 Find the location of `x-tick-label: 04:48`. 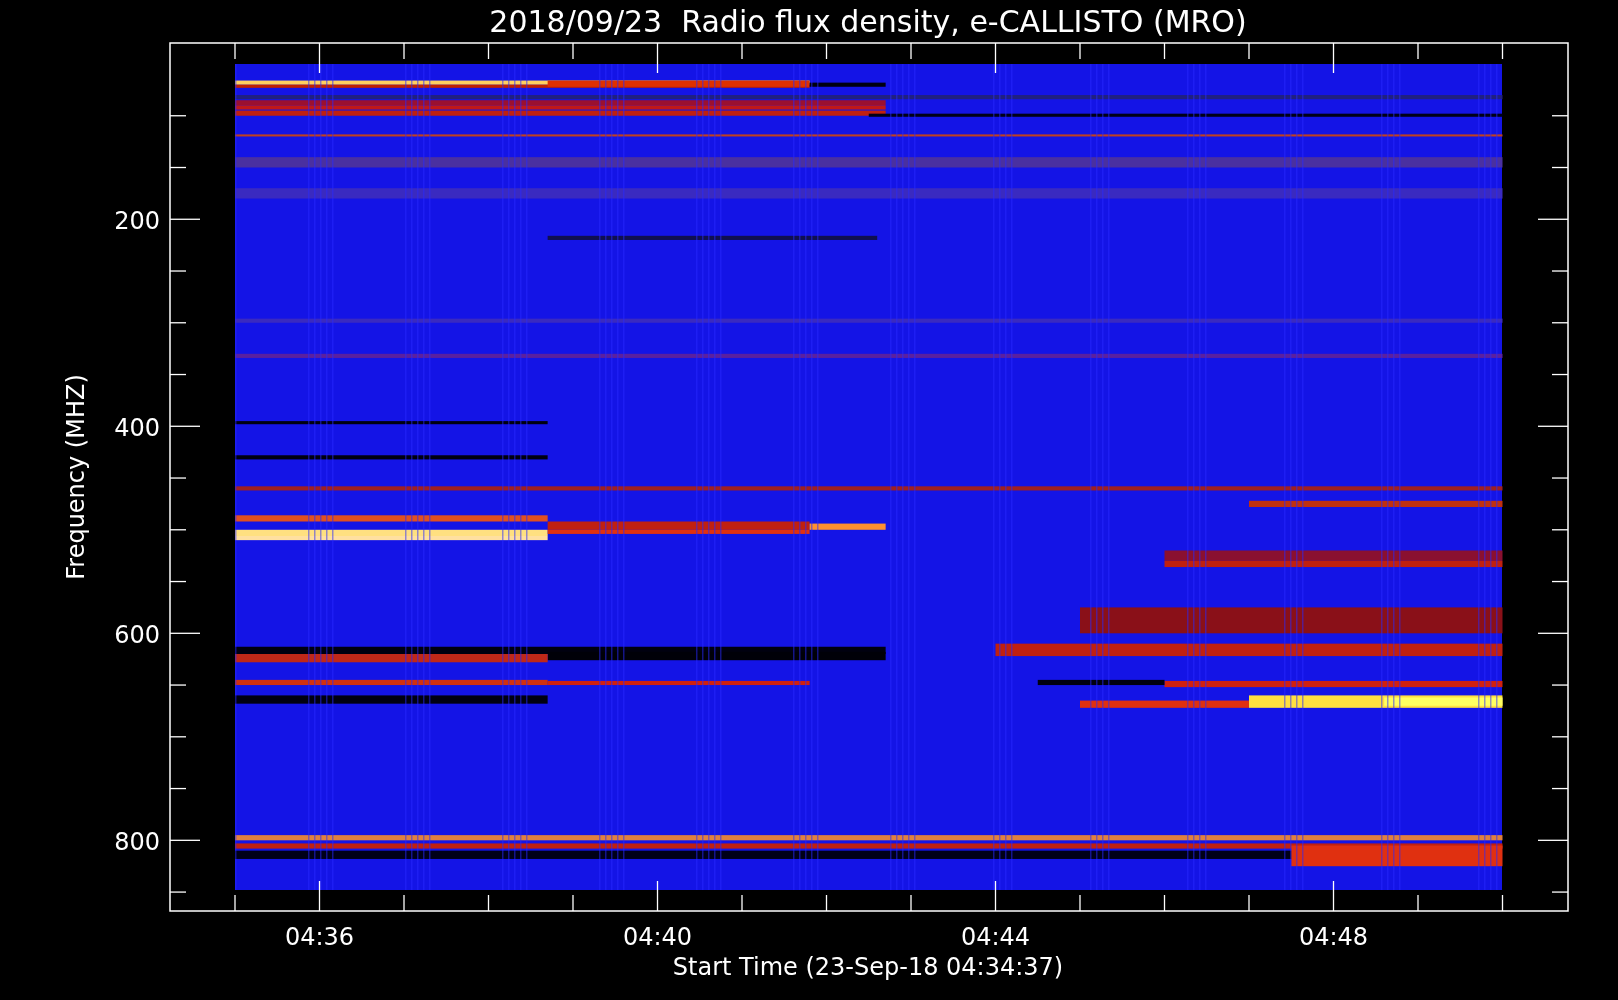

x-tick-label: 04:48 is located at coordinates (1333, 937).